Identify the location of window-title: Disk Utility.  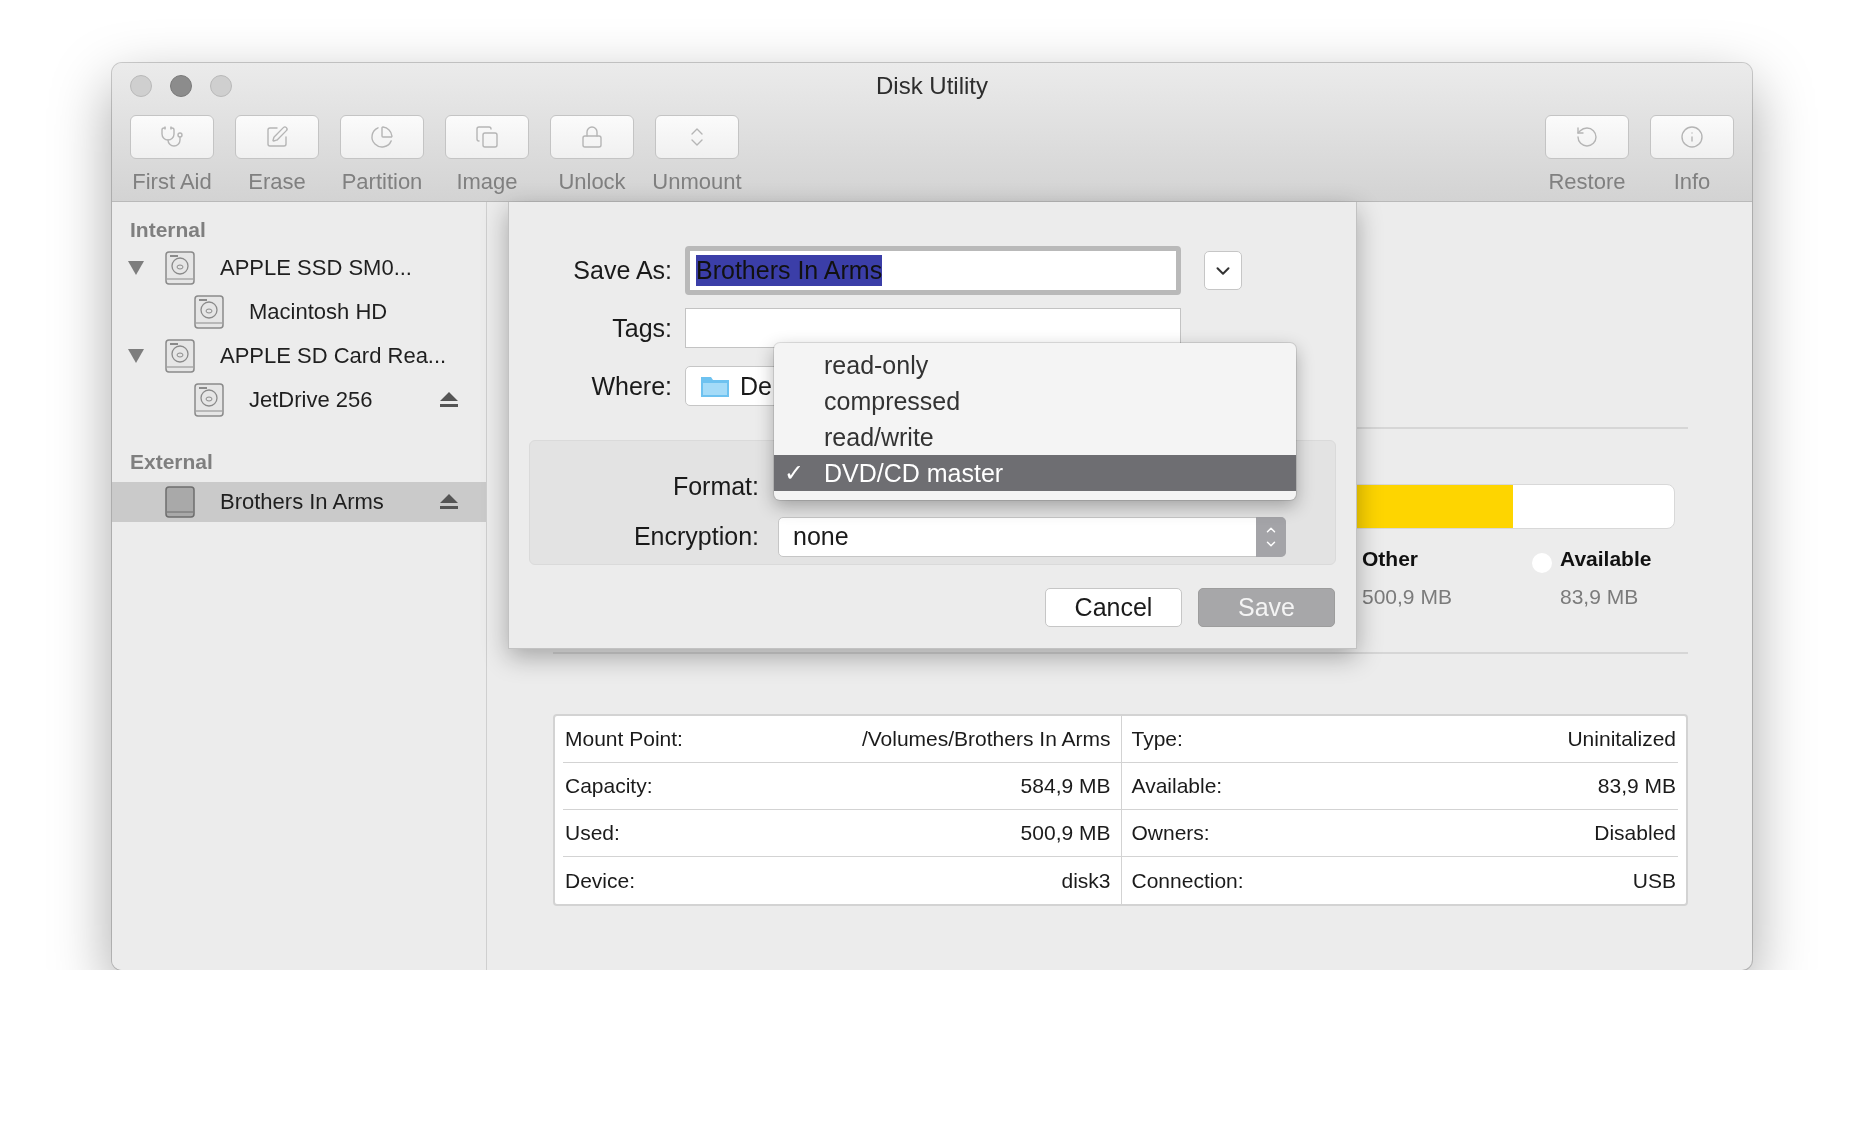
(932, 86).